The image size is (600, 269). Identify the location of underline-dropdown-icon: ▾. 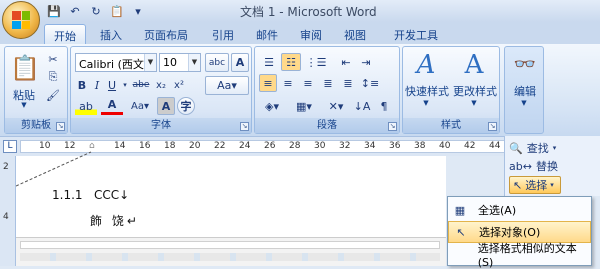
(125, 85).